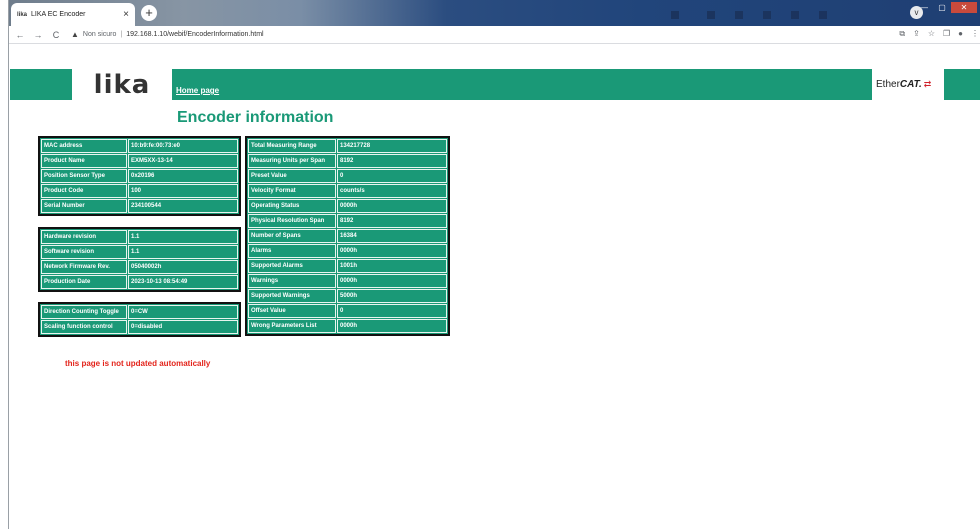  What do you see at coordinates (292, 281) in the screenshot?
I see `field-label: Warnings` at bounding box center [292, 281].